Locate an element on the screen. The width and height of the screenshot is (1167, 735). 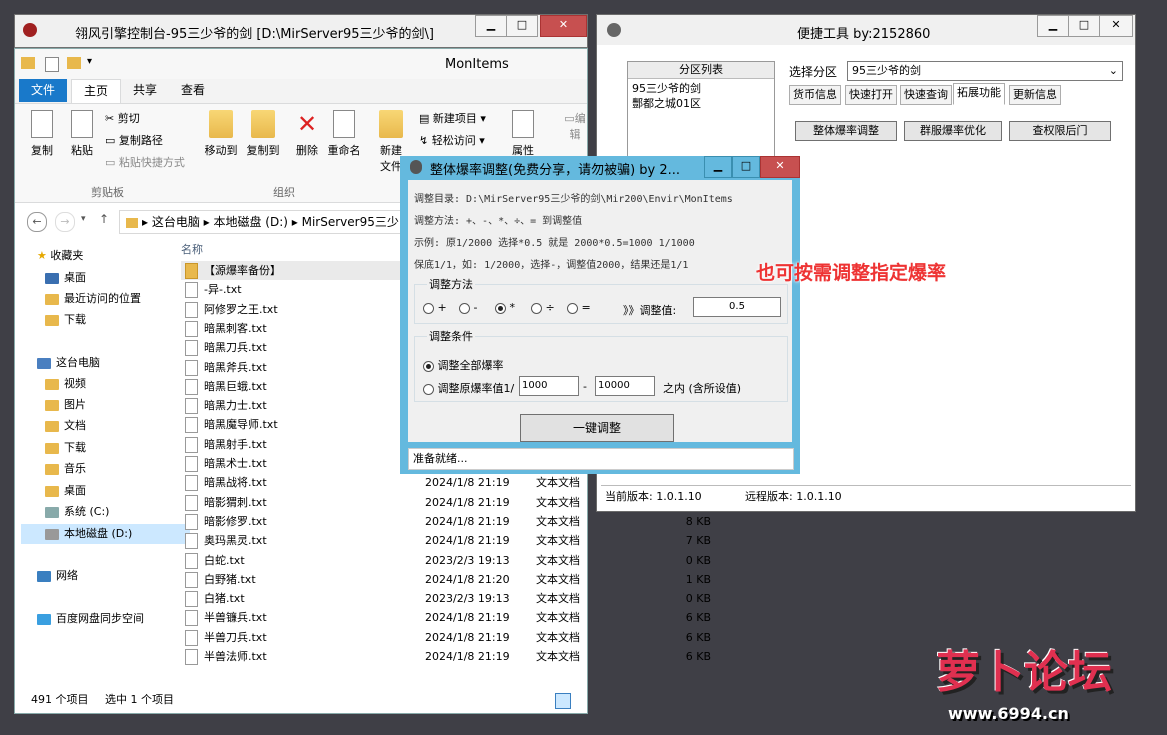
file-row: 奥玛黑灵.txt 2024/1/8 21:19 文本文档 7 KB is located at coordinates (456, 540).